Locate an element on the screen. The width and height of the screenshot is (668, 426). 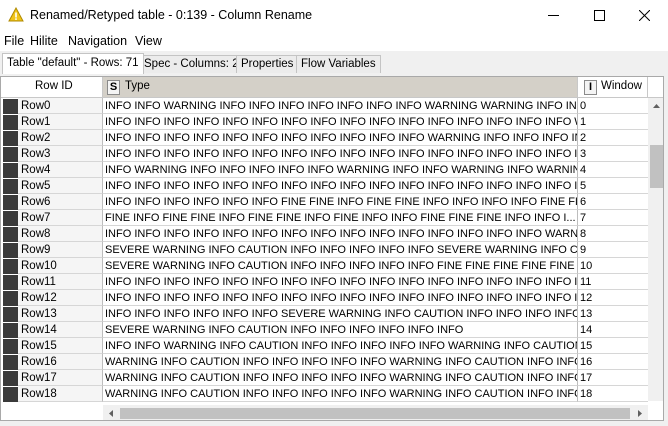
scroll-right-icon is located at coordinates (639, 413).